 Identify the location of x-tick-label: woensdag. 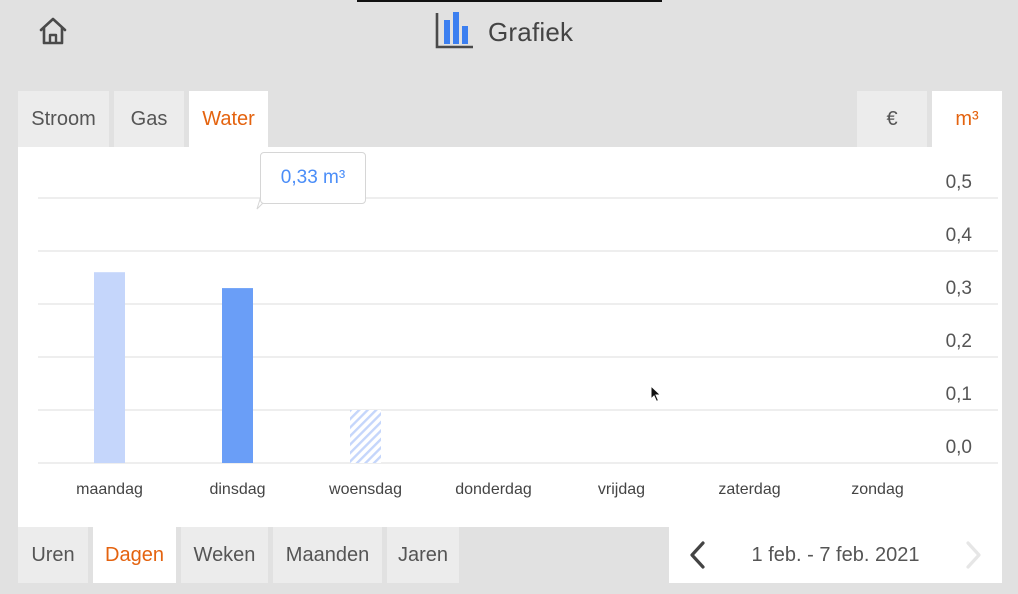
(365, 489).